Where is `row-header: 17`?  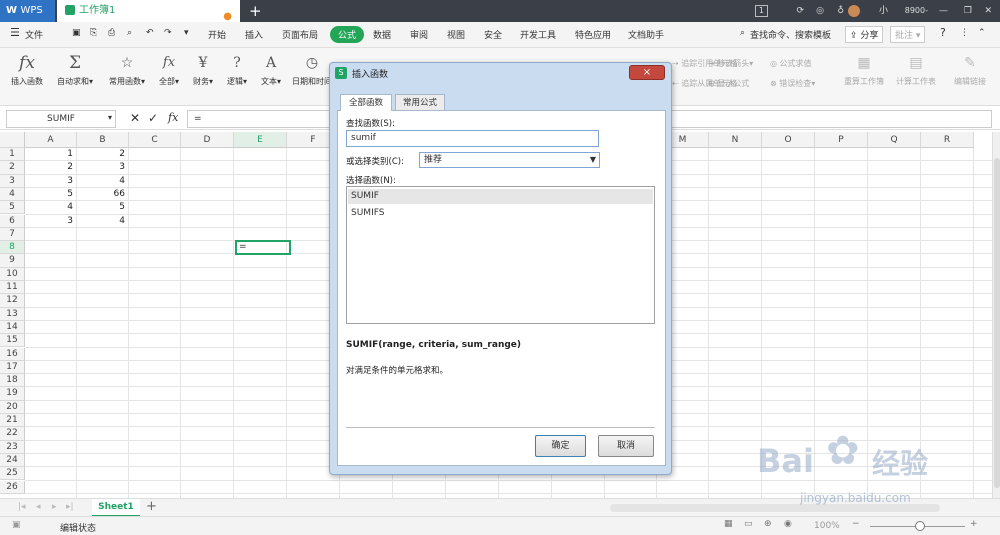 row-header: 17 is located at coordinates (12, 367).